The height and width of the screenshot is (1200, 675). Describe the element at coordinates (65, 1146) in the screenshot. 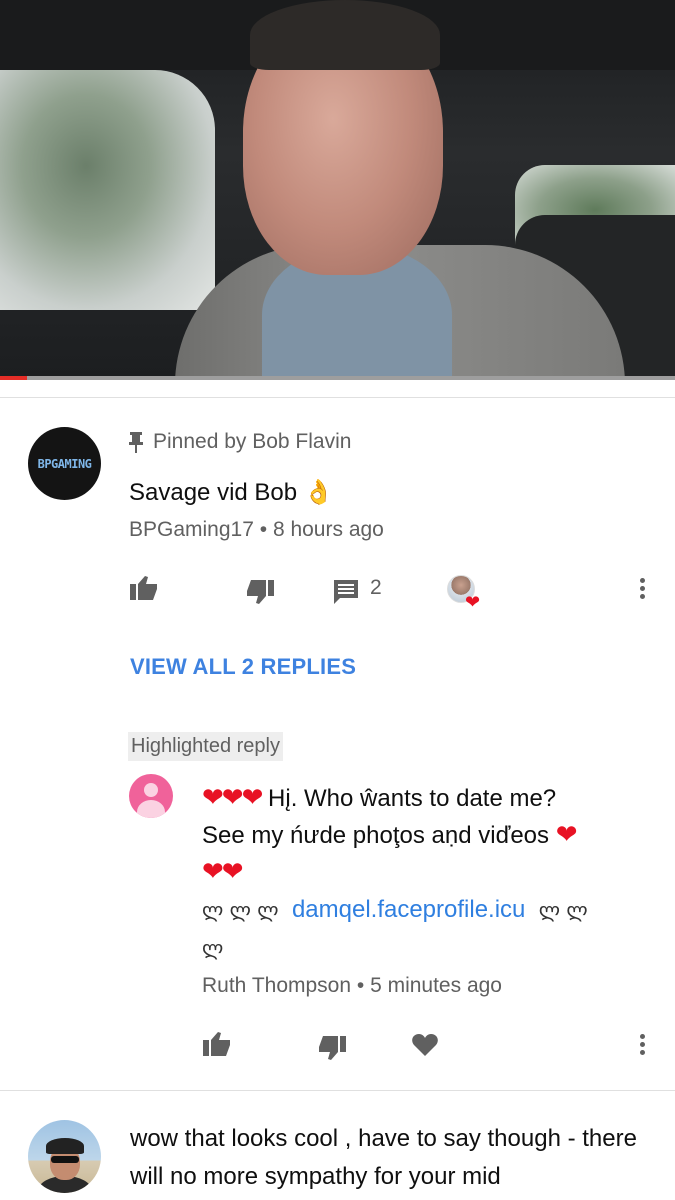

I see `avatar-cap` at that location.